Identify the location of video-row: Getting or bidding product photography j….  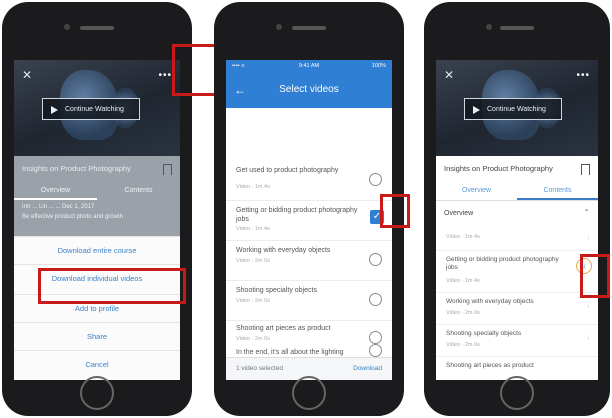
(309, 220).